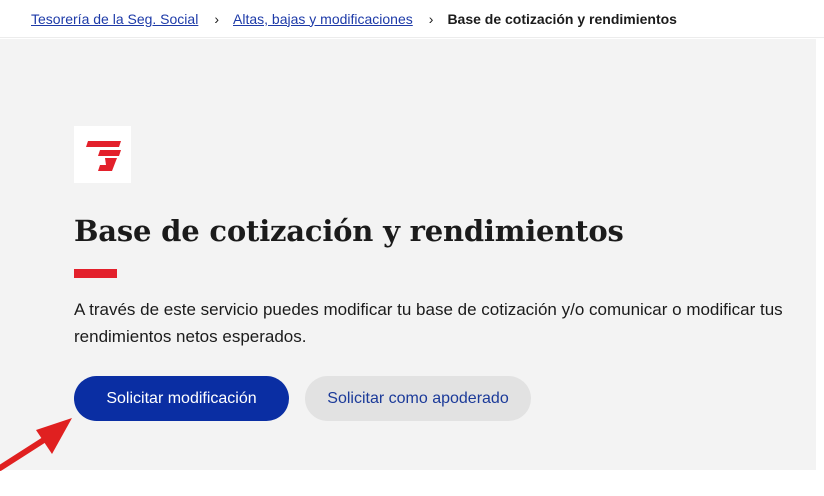  What do you see at coordinates (102, 154) in the screenshot?
I see `seguridad-social-logo-icon` at bounding box center [102, 154].